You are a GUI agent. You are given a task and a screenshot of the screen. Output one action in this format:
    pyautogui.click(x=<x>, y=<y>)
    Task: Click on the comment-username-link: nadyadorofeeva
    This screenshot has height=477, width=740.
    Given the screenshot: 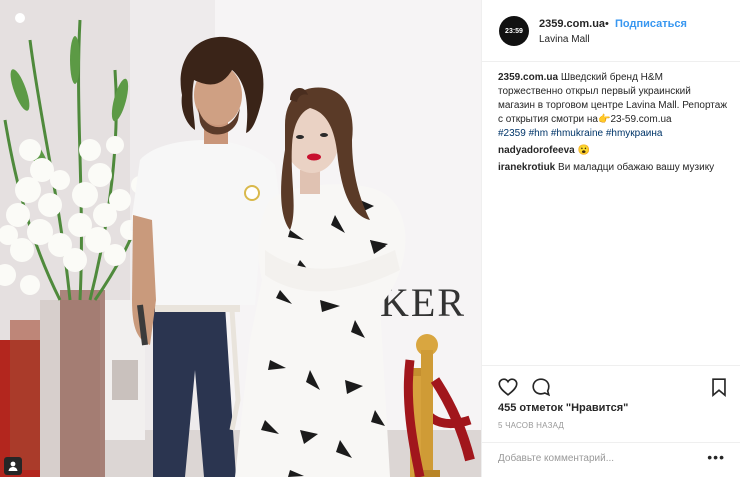 What is the action you would take?
    pyautogui.click(x=536, y=150)
    